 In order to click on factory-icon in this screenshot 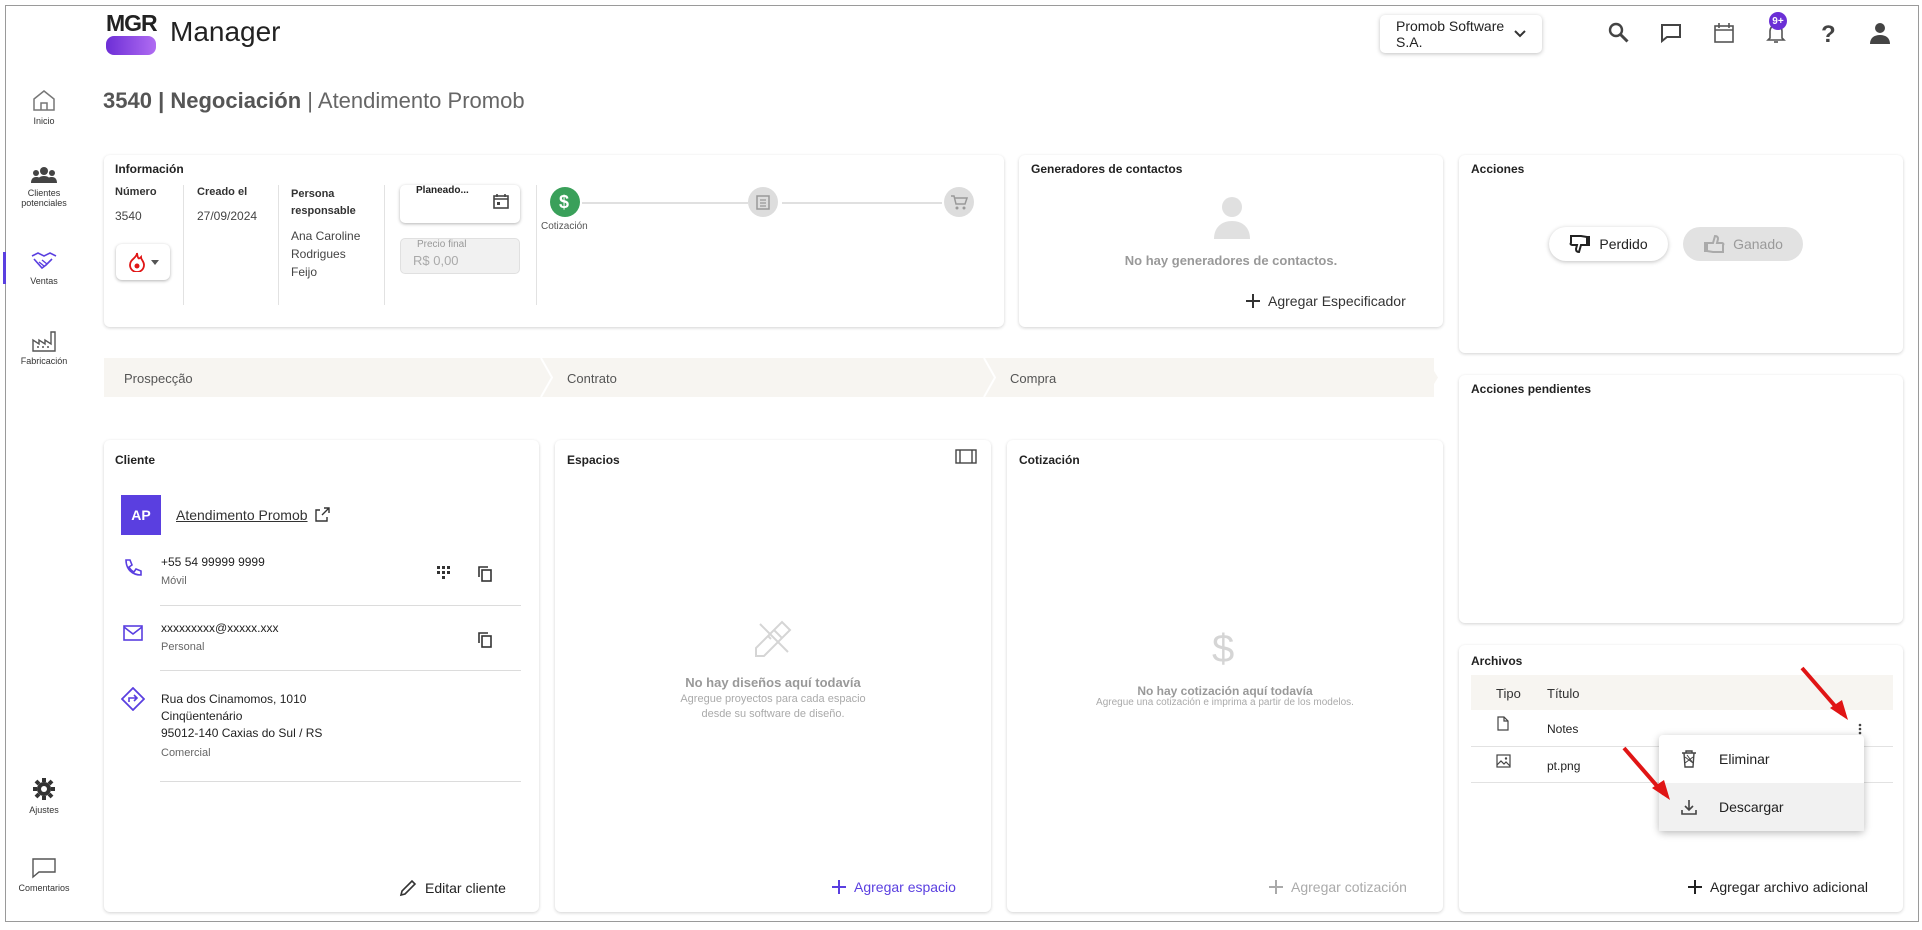, I will do `click(44, 341)`.